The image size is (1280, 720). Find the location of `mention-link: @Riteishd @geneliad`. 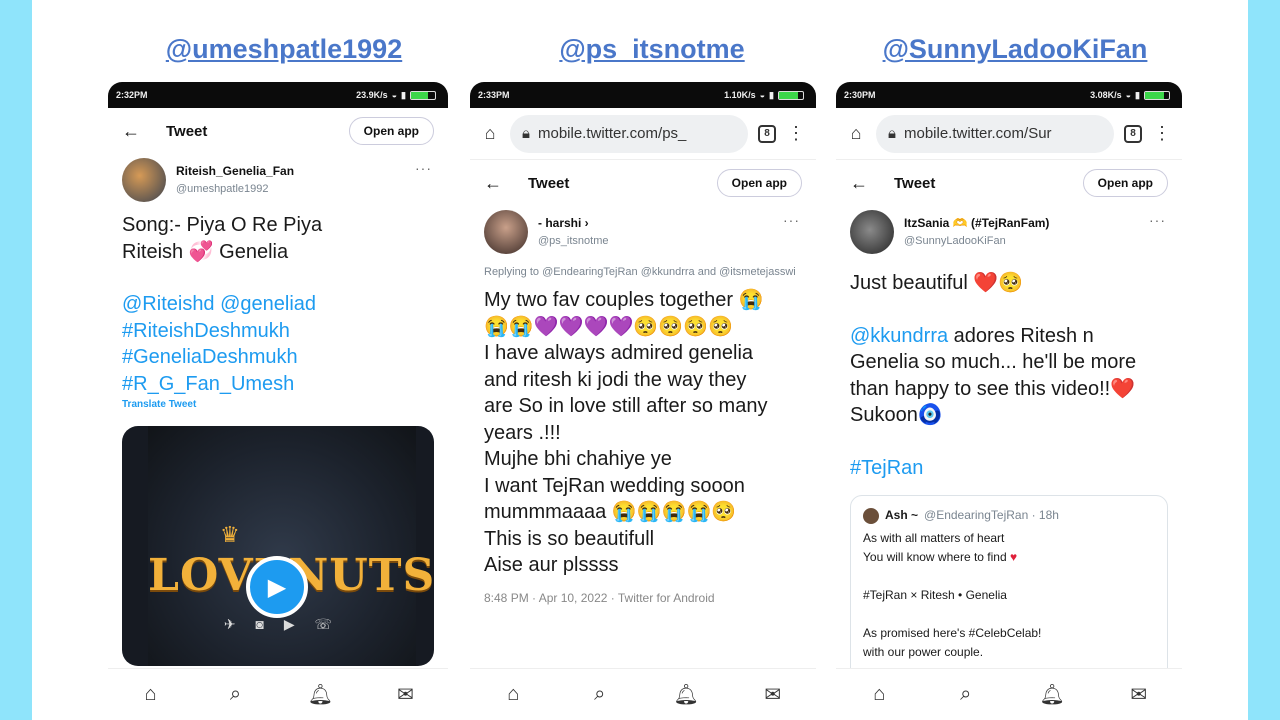

mention-link: @Riteishd @geneliad is located at coordinates (278, 304).